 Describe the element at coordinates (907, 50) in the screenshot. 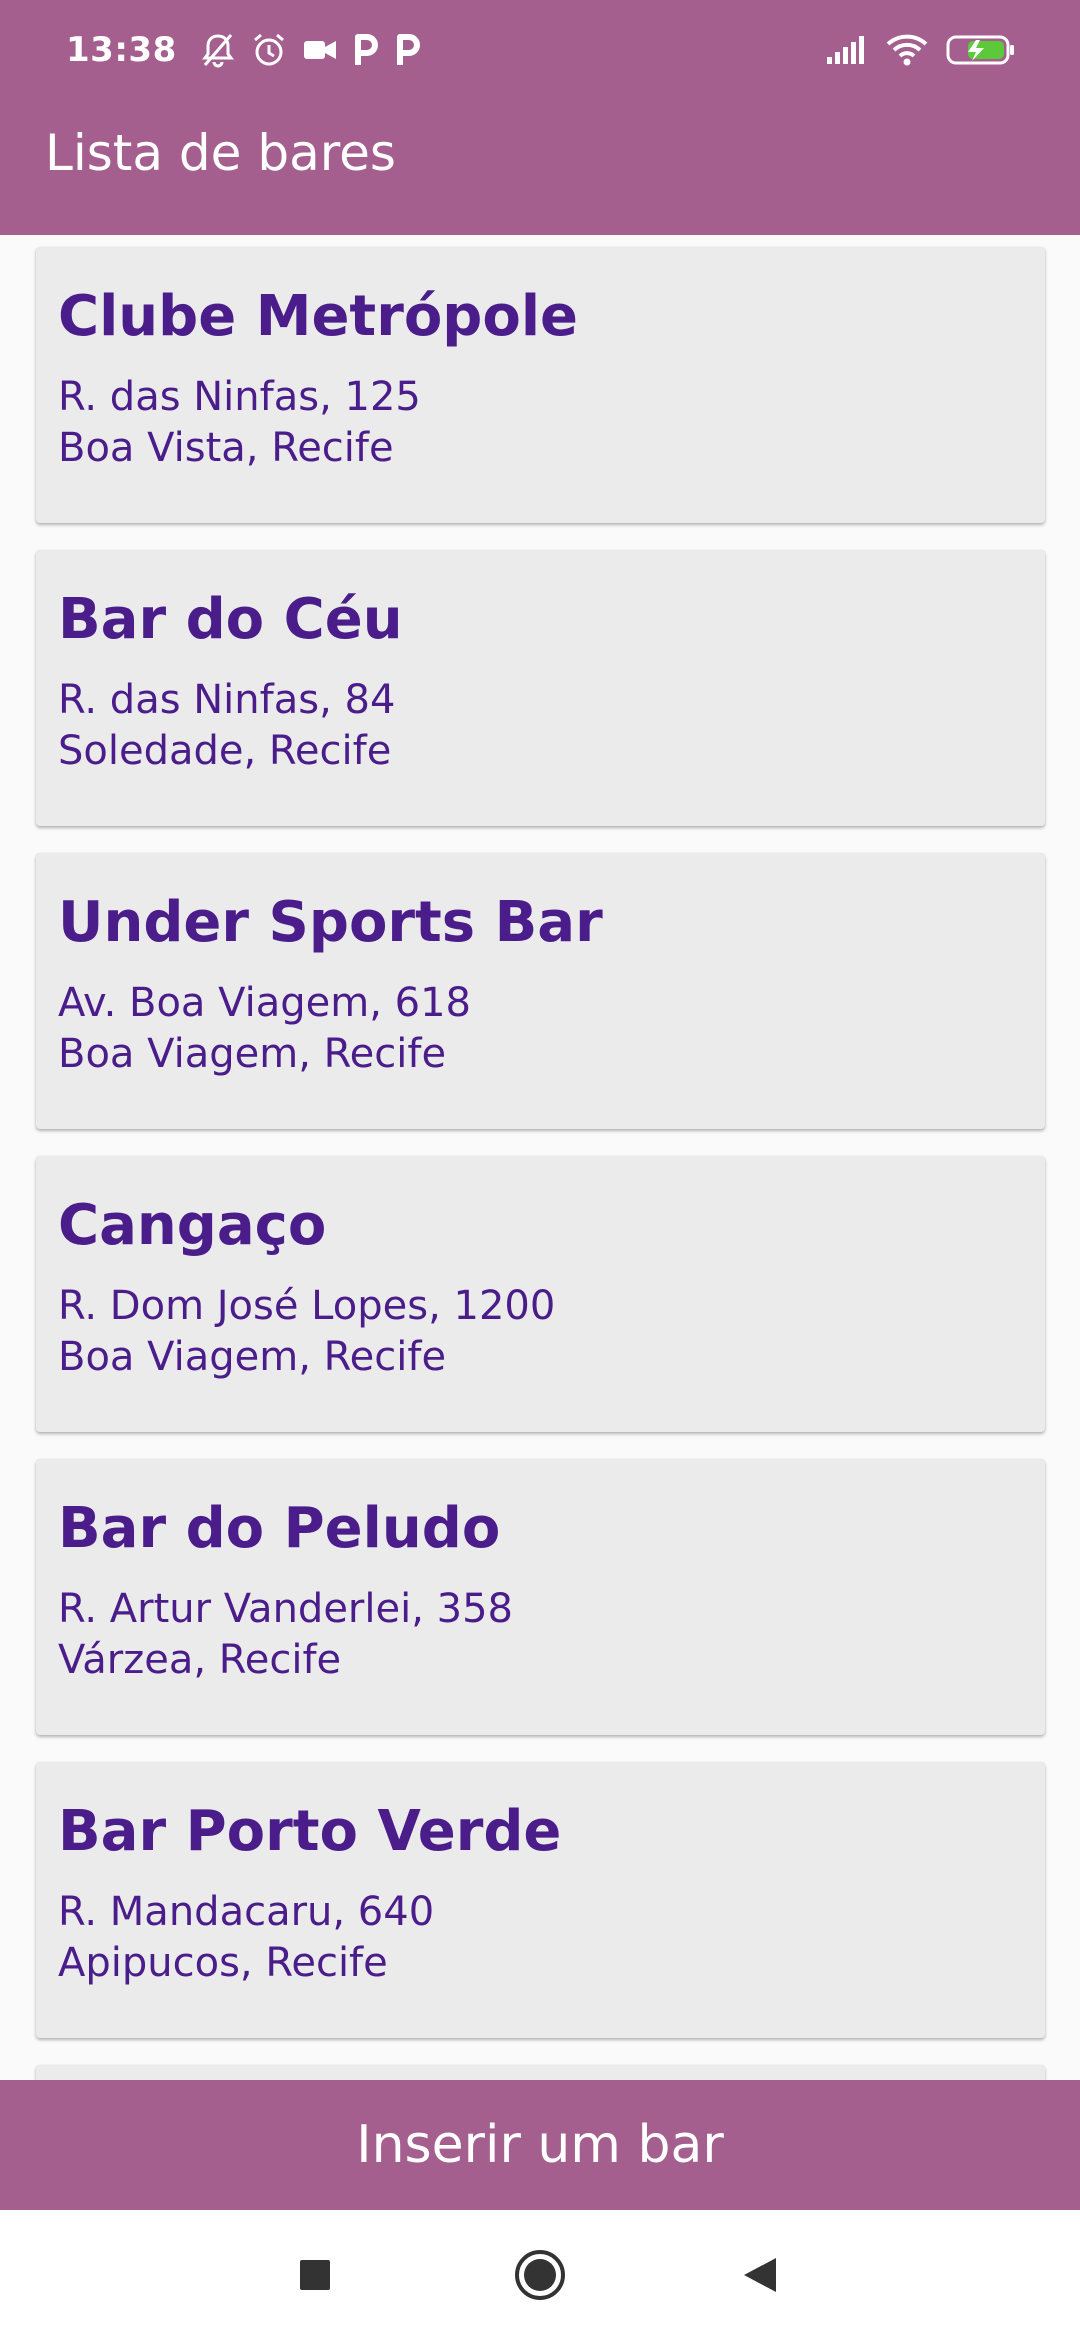

I see `wifi-icon` at that location.